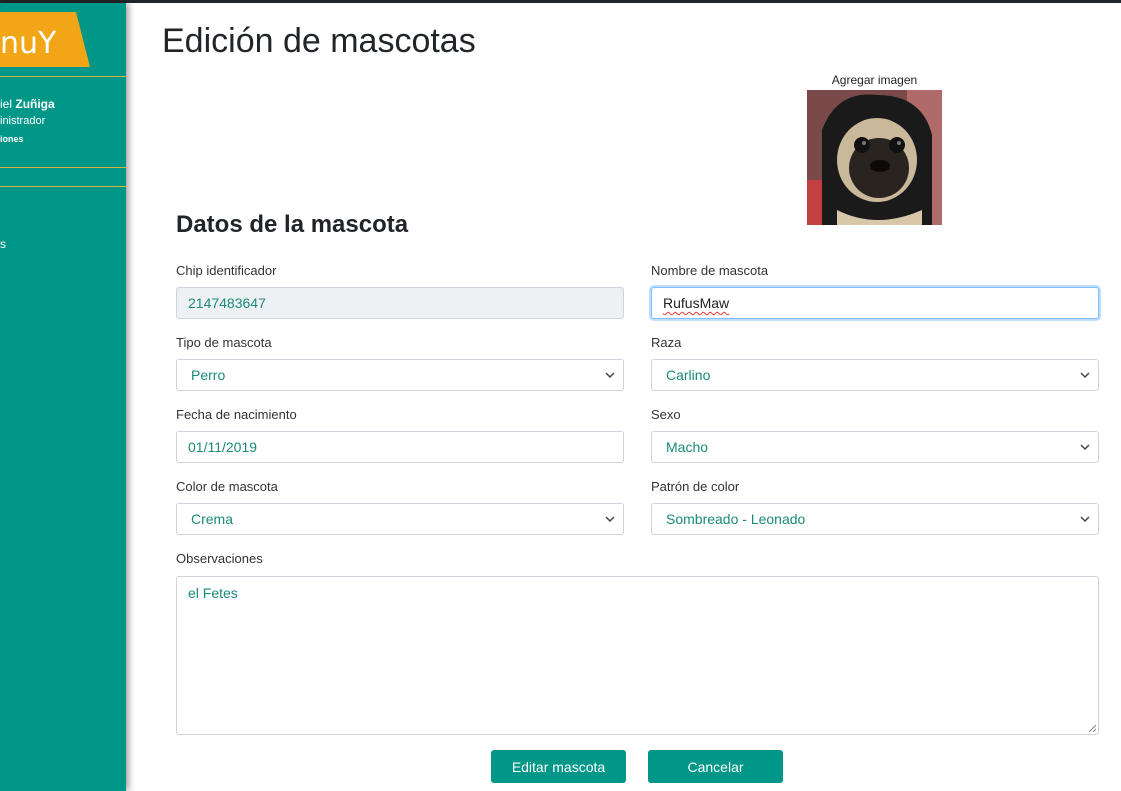 Image resolution: width=1121 pixels, height=791 pixels. Describe the element at coordinates (224, 342) in the screenshot. I see `pet-type-label: Tipo de mascota` at that location.